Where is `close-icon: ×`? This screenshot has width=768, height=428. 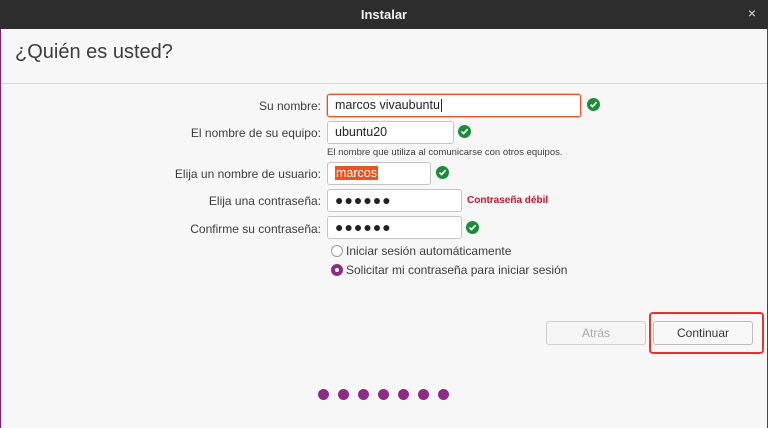 close-icon: × is located at coordinates (752, 13).